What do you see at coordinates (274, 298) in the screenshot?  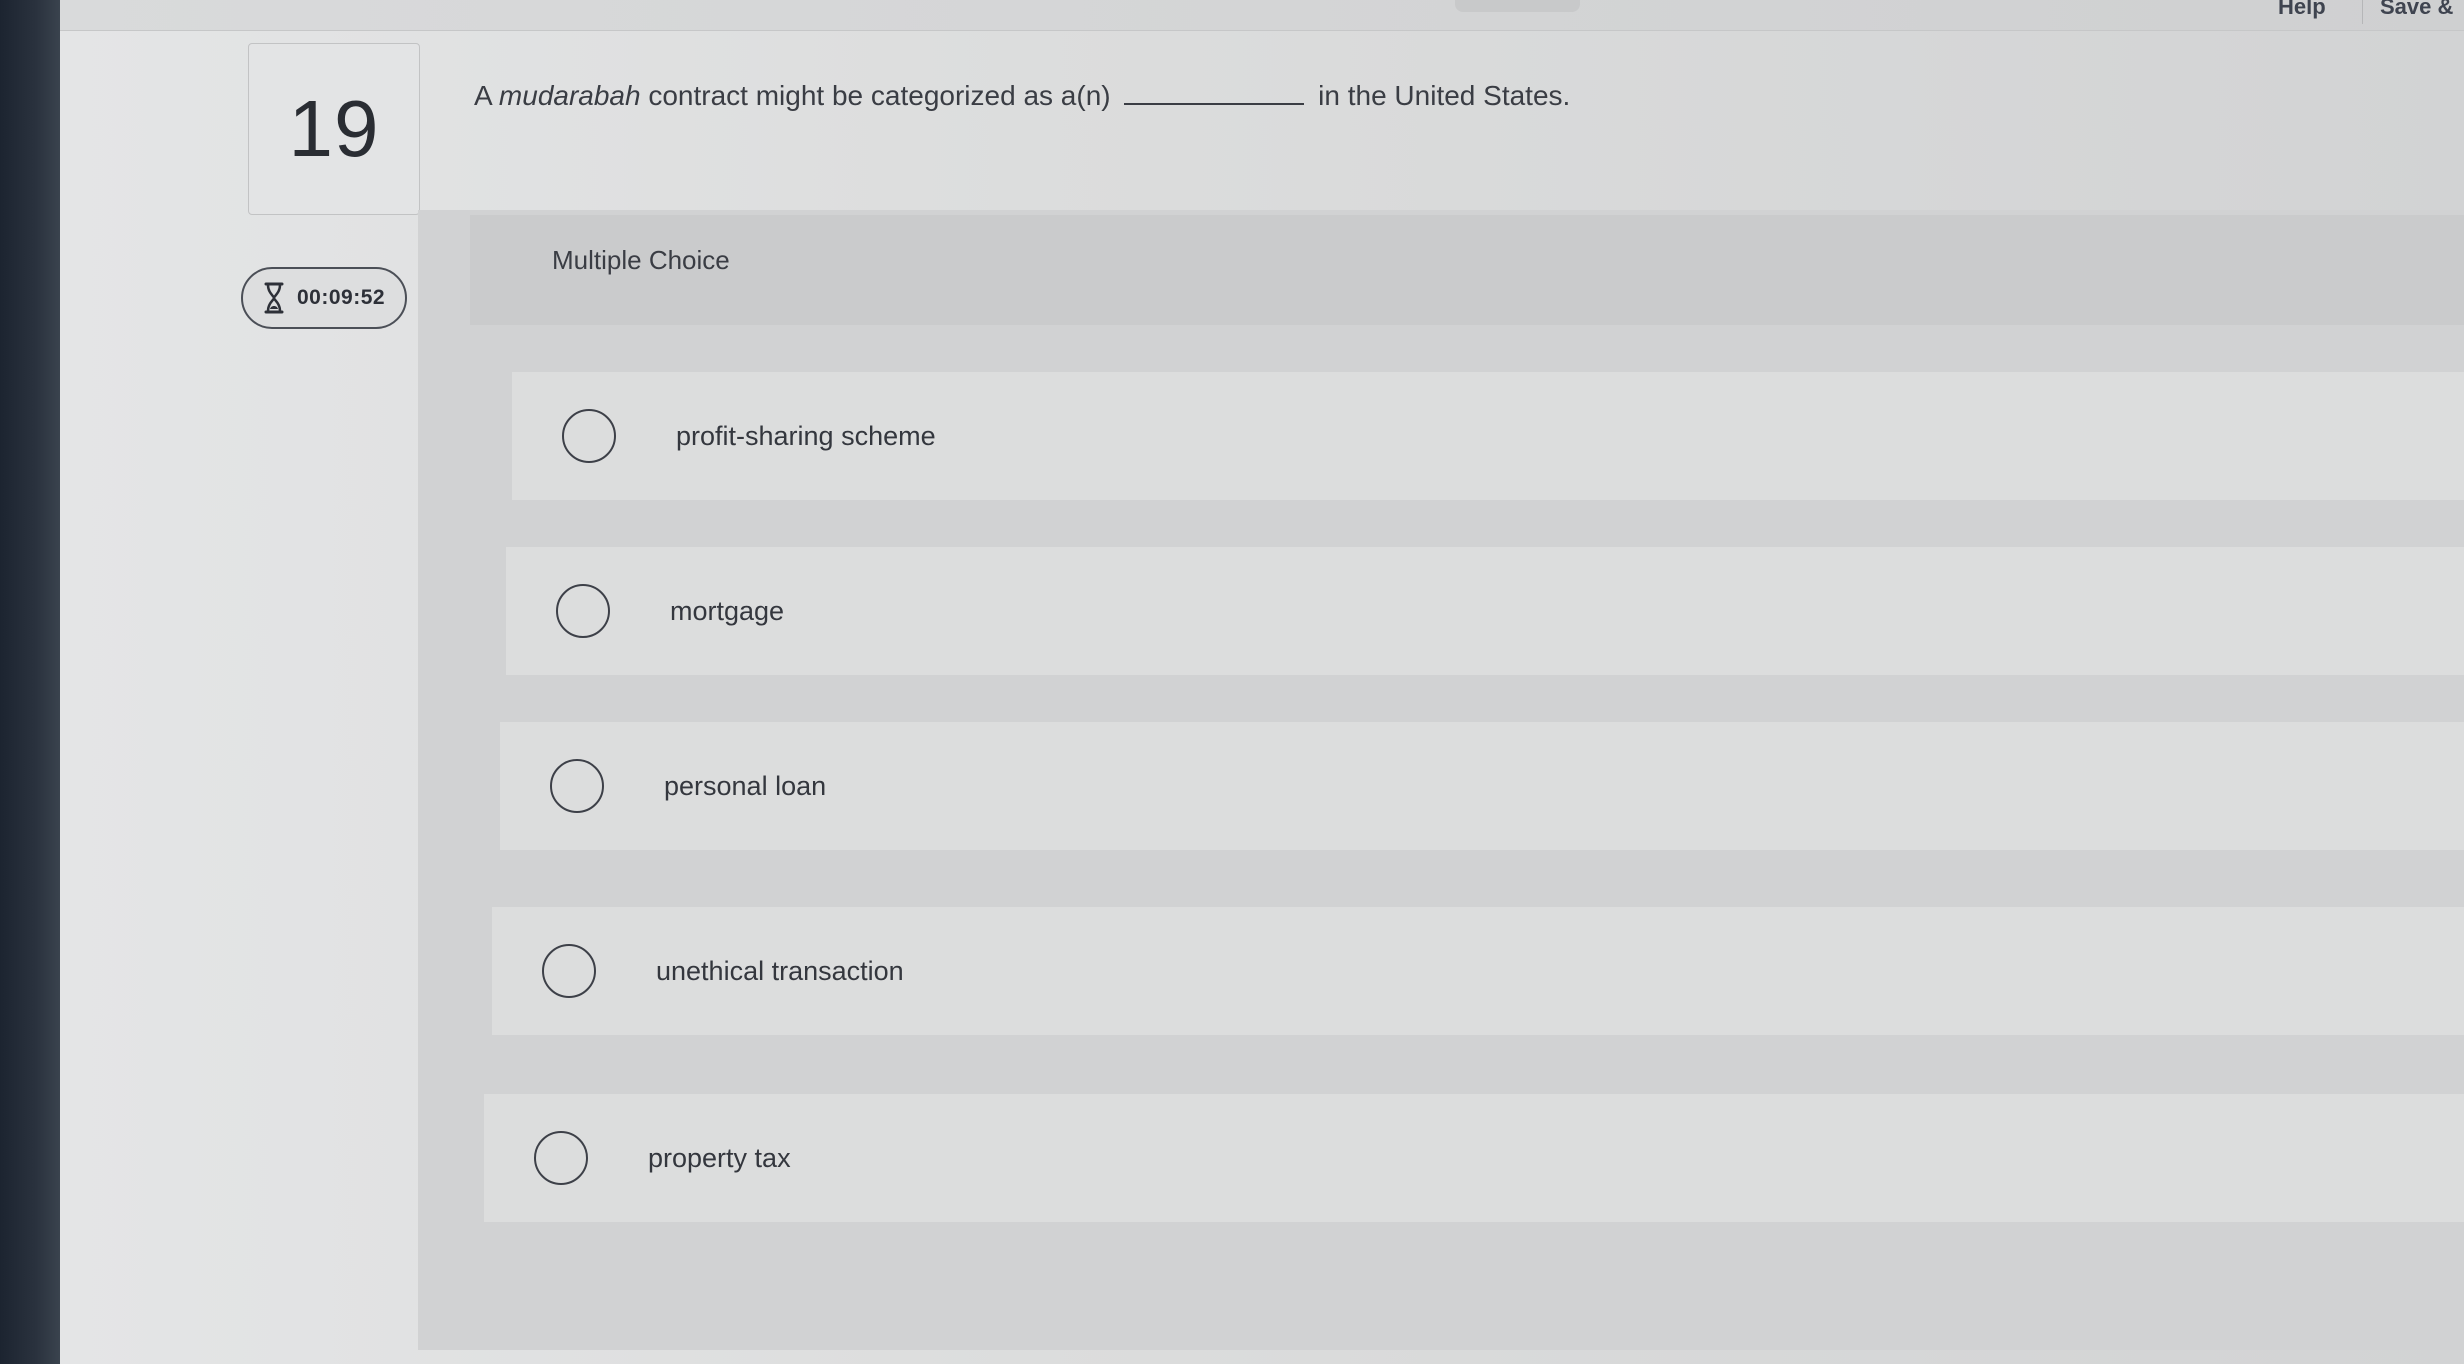 I see `hourglass-icon` at bounding box center [274, 298].